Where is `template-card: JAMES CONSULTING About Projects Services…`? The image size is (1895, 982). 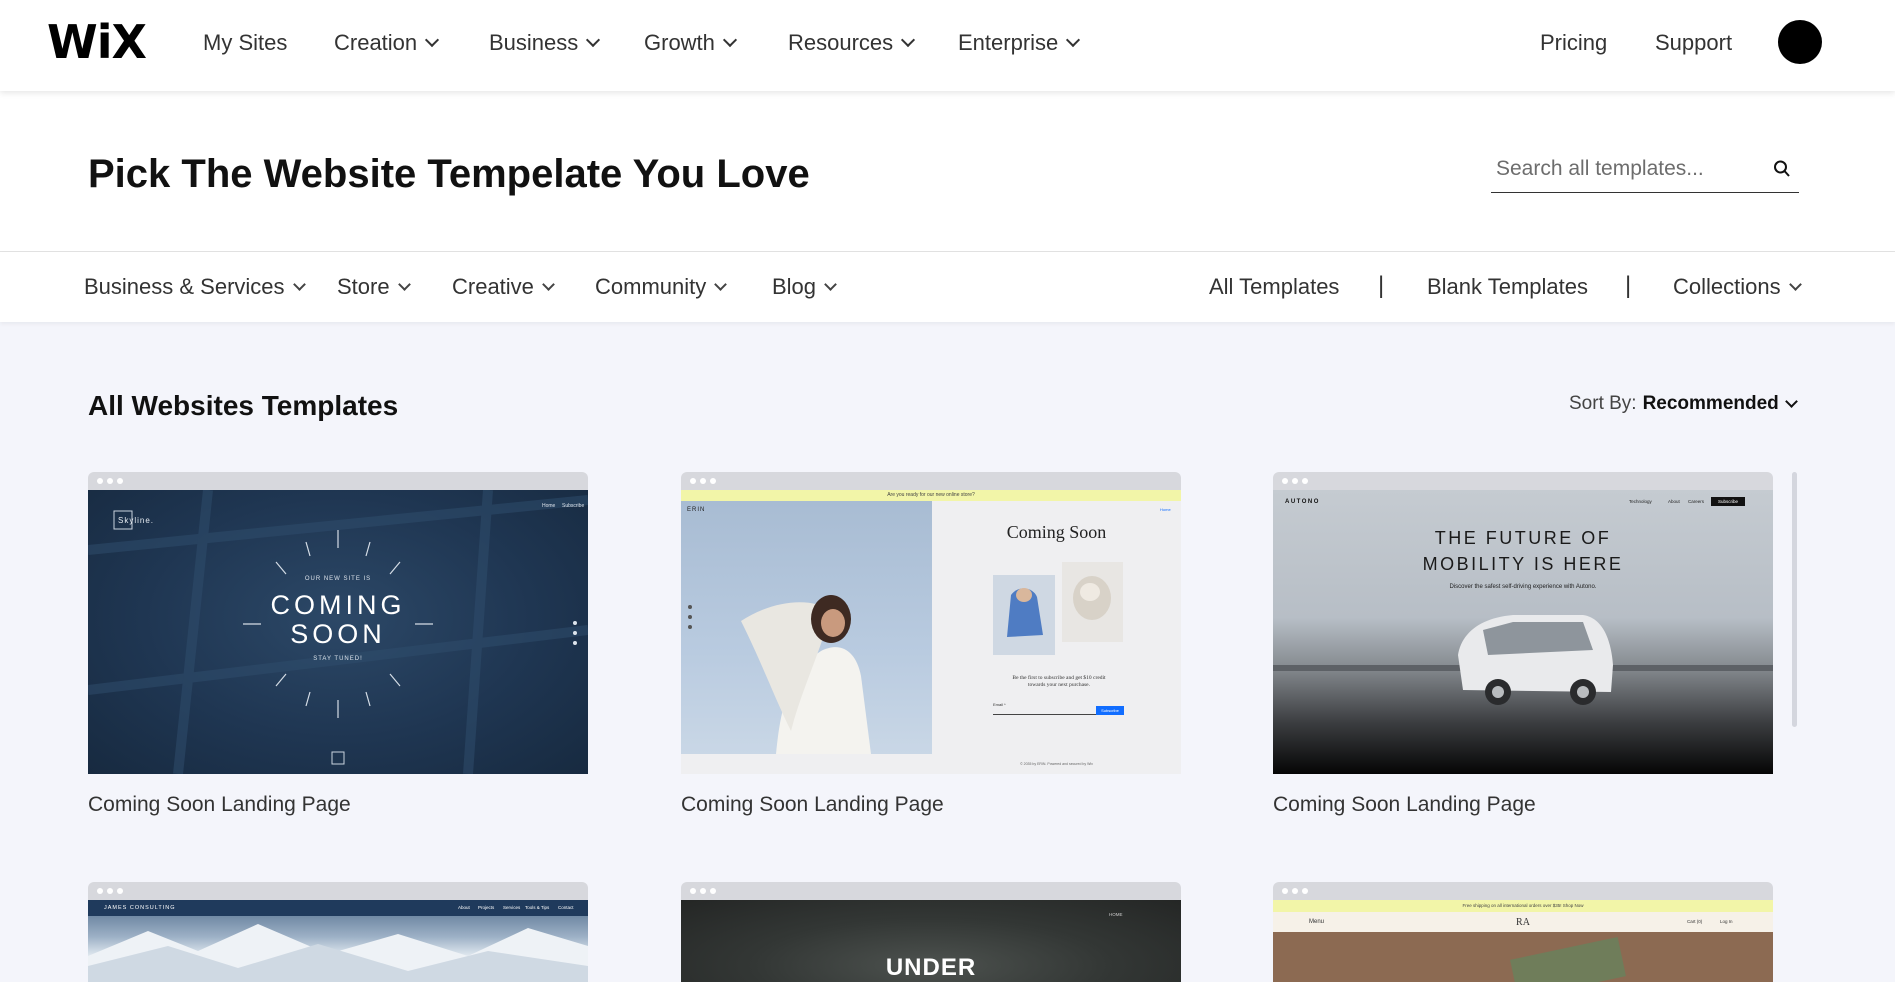
template-card: JAMES CONSULTING About Projects Services… is located at coordinates (338, 932).